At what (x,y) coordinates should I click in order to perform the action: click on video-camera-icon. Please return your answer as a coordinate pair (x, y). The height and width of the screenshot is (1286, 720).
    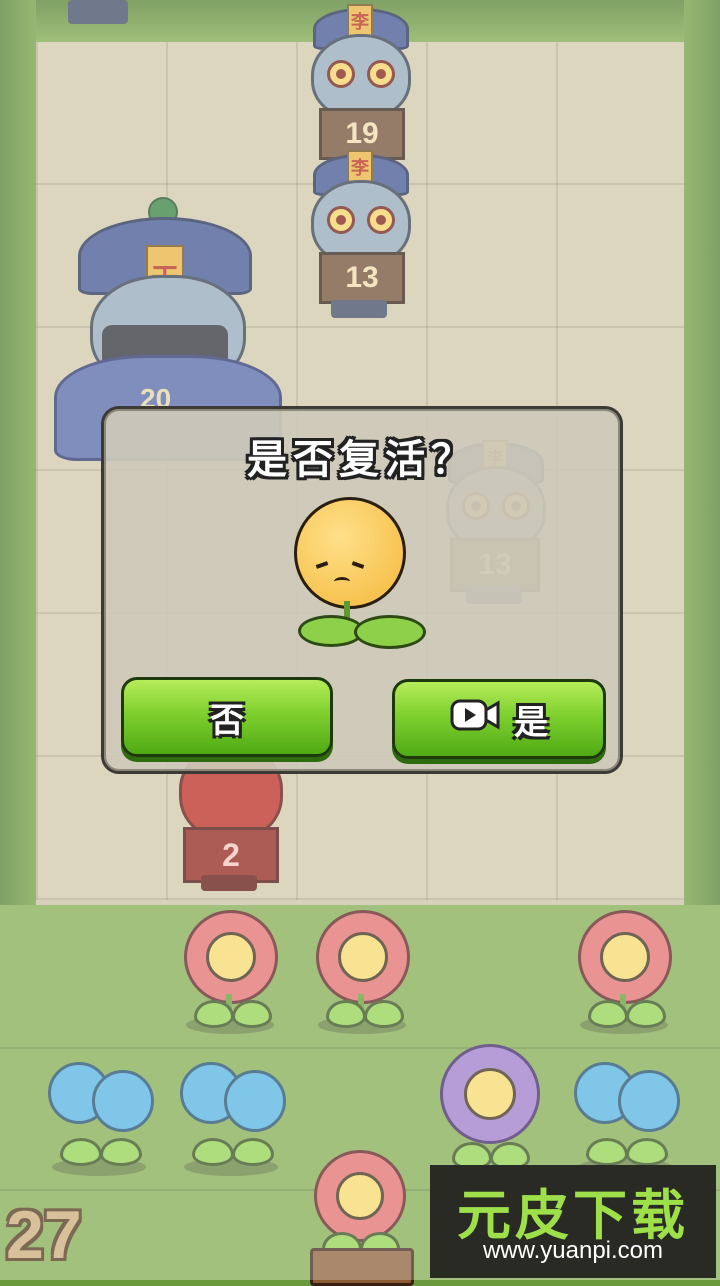
    Looking at the image, I should click on (482, 719).